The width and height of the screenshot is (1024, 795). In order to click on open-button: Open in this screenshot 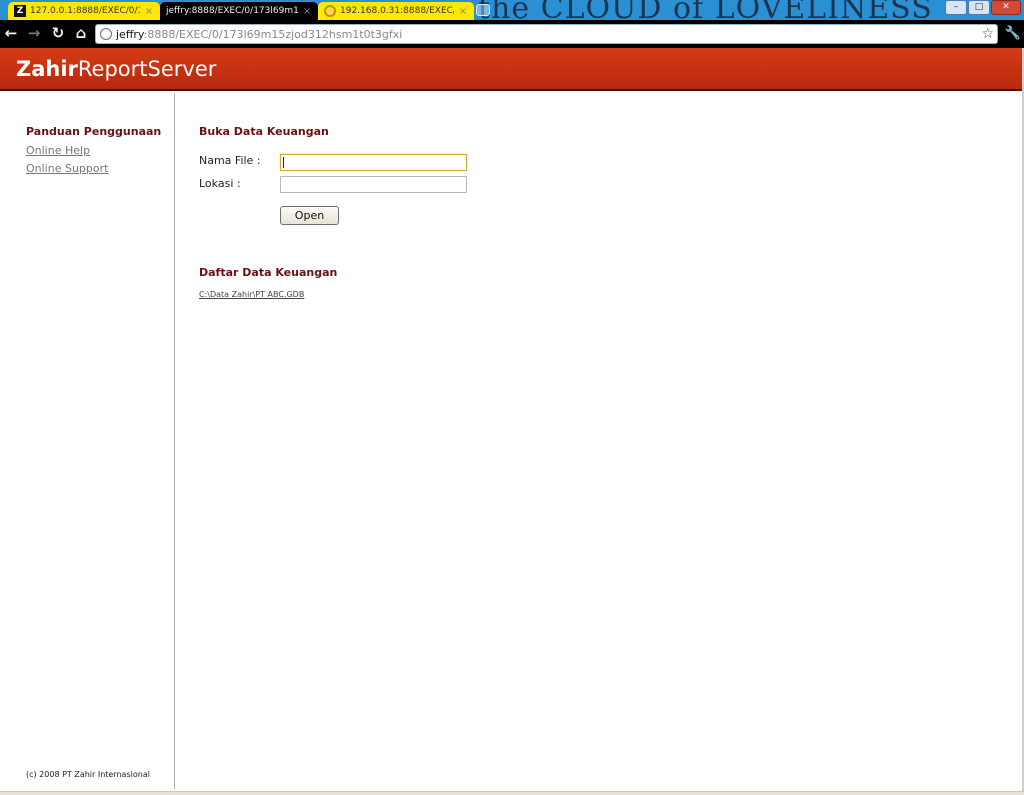, I will do `click(309, 215)`.